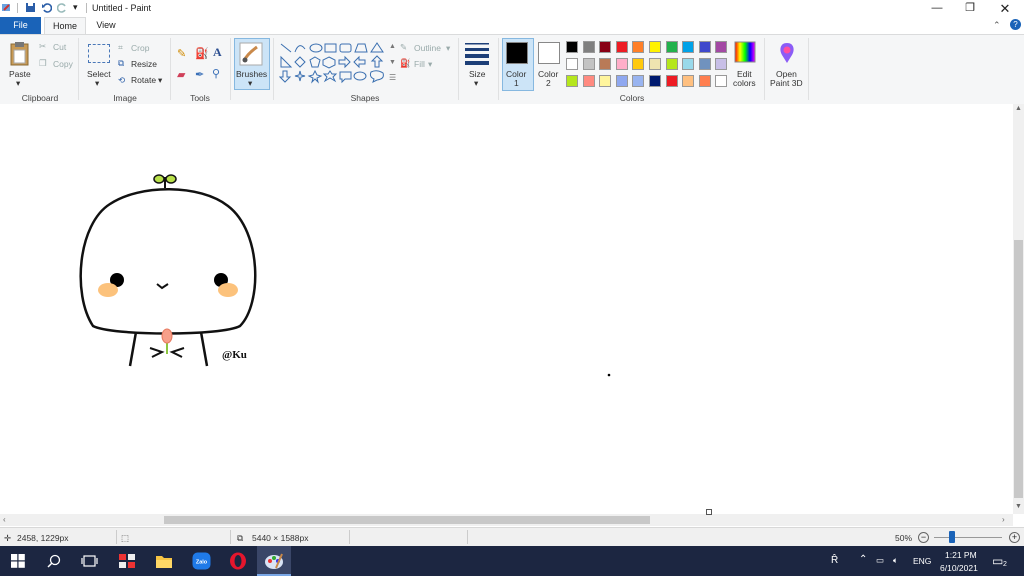 The width and height of the screenshot is (1024, 576). What do you see at coordinates (895, 560) in the screenshot?
I see `volume-icon: 🔈︎` at bounding box center [895, 560].